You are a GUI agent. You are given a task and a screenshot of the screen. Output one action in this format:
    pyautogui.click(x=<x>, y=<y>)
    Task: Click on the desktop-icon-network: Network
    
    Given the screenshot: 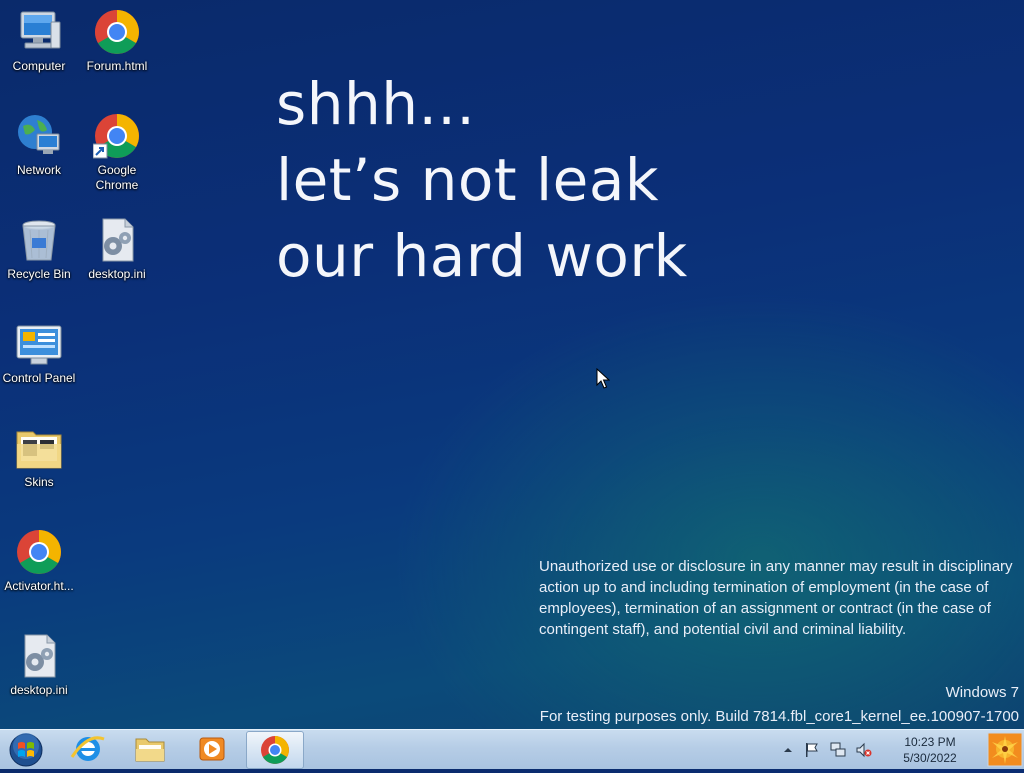 What is the action you would take?
    pyautogui.click(x=39, y=145)
    